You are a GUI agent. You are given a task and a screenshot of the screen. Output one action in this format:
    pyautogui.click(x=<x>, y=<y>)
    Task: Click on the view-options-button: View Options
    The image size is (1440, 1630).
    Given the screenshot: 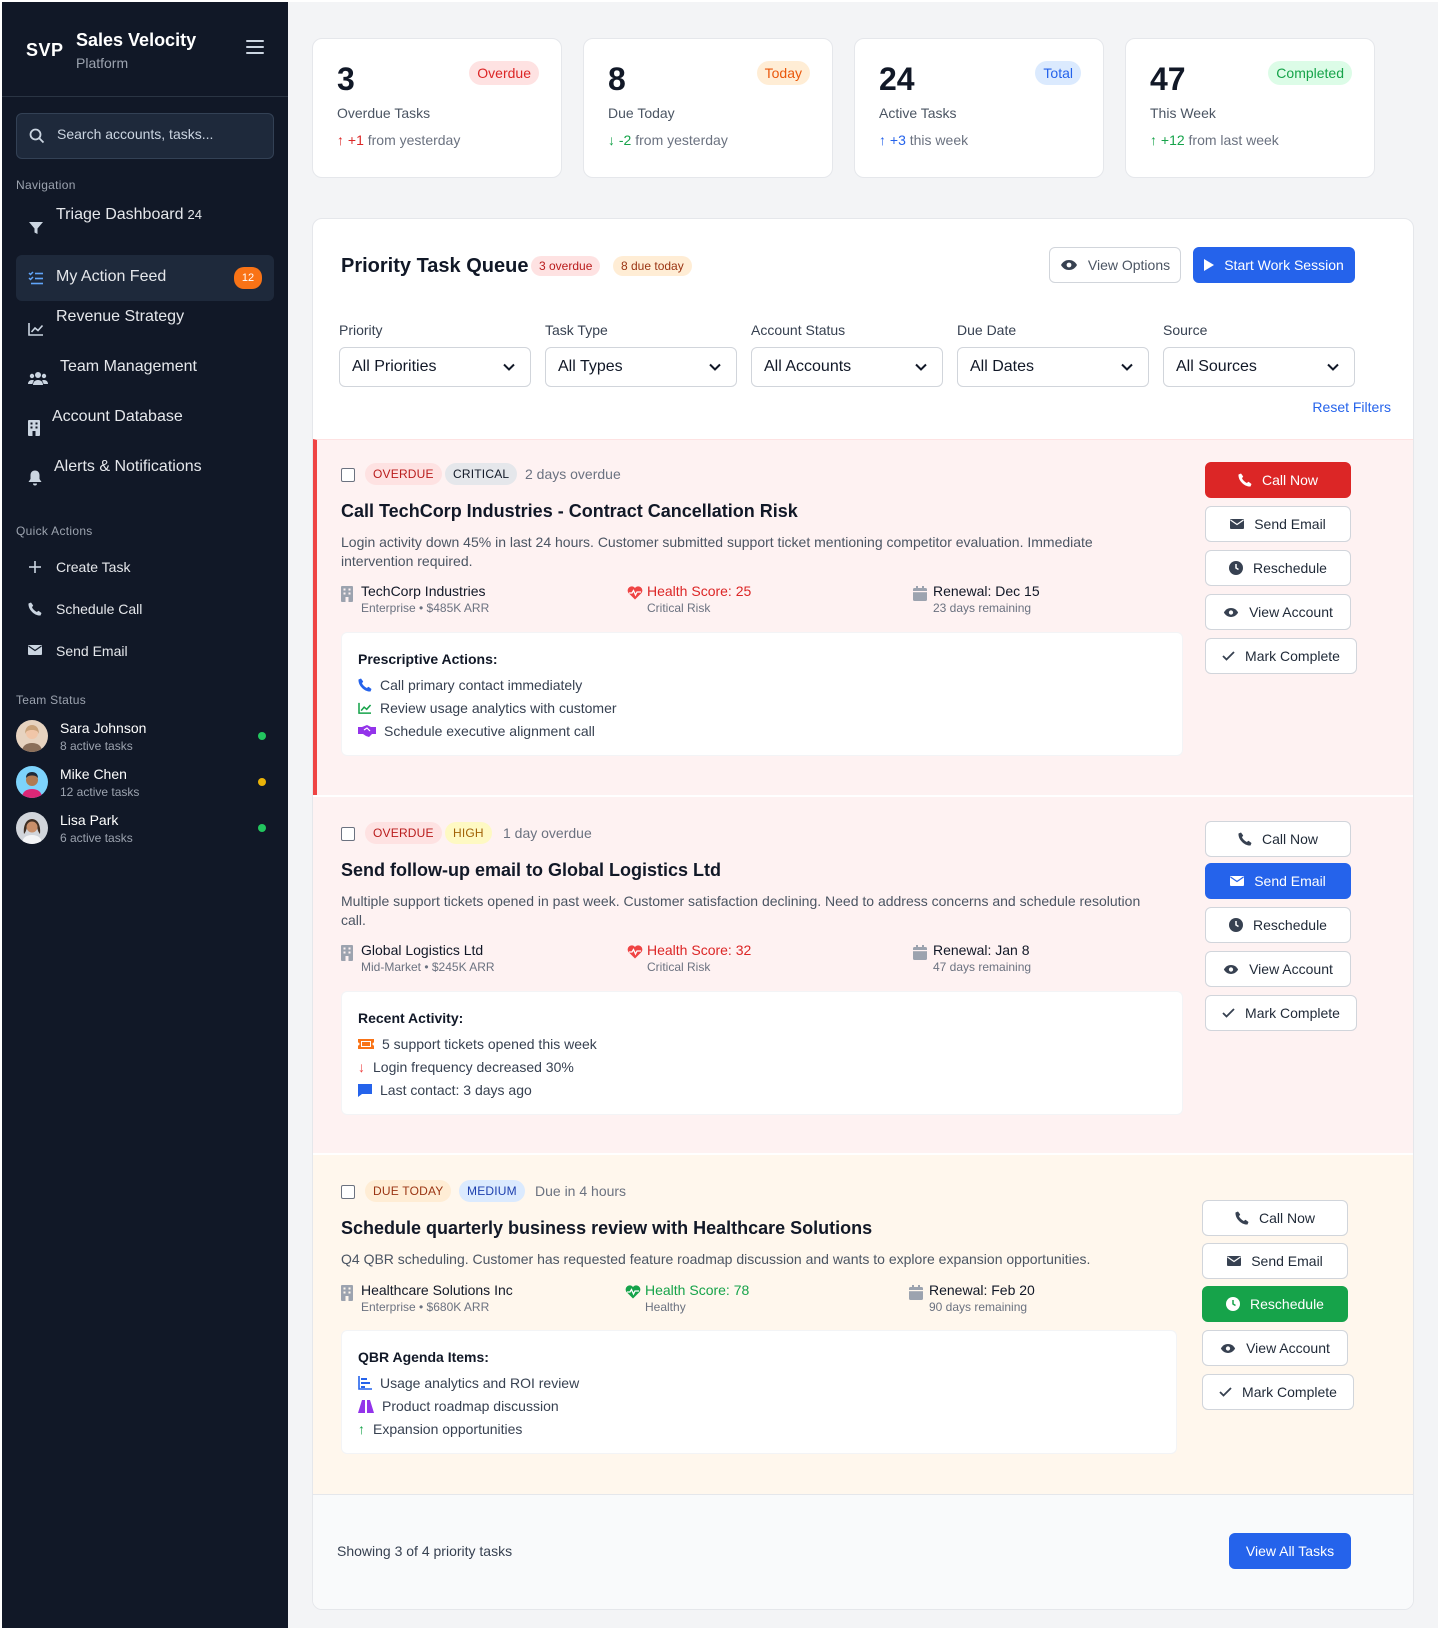 What is the action you would take?
    pyautogui.click(x=1115, y=265)
    